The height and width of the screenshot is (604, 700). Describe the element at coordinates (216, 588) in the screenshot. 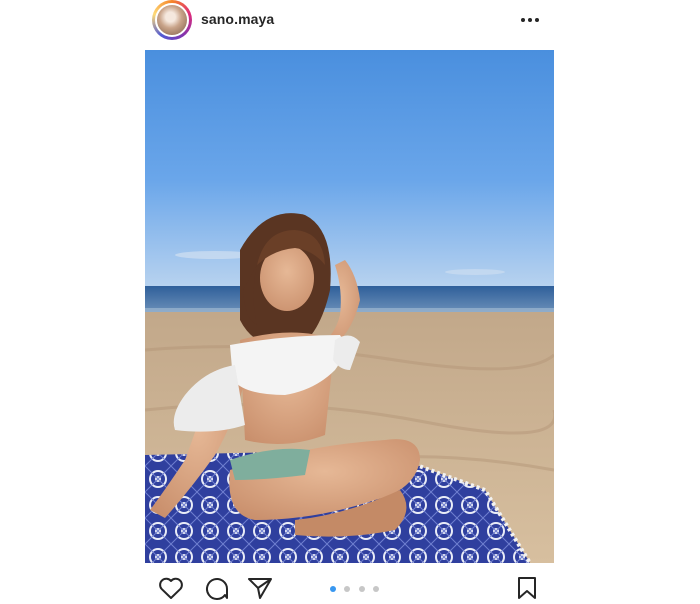

I see `comment-icon` at that location.